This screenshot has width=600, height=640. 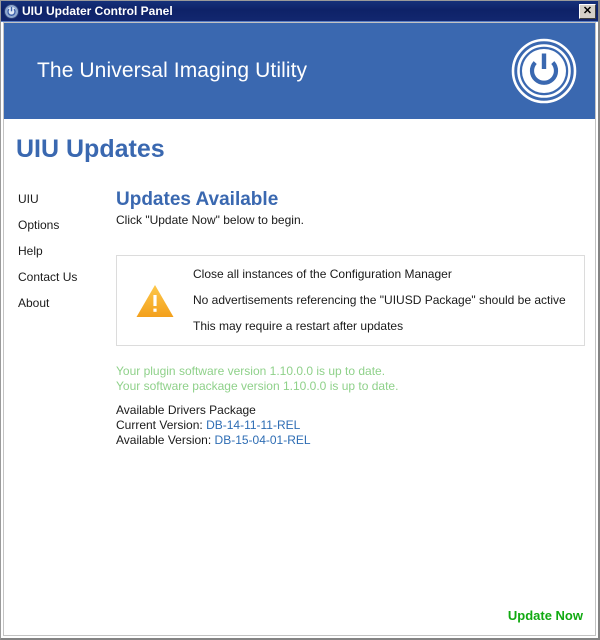 I want to click on brand-banner: The Universal Imaging Utility, so click(x=299, y=71).